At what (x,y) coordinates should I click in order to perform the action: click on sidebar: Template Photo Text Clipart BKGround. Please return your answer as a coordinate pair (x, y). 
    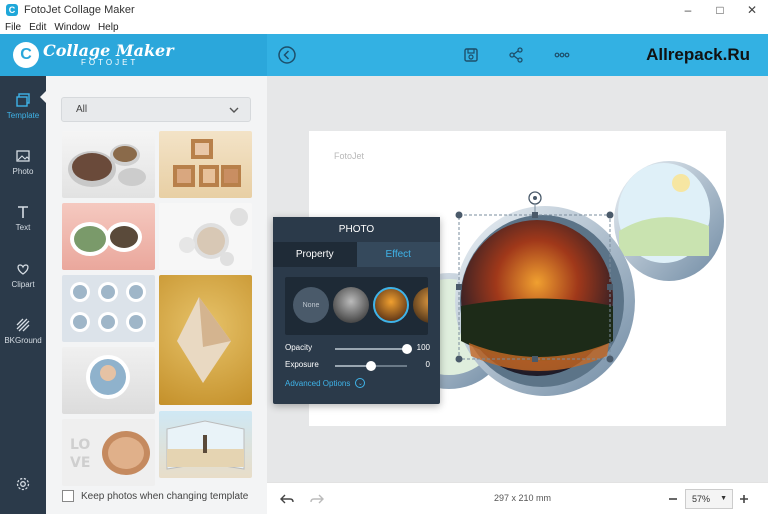
    Looking at the image, I should click on (23, 295).